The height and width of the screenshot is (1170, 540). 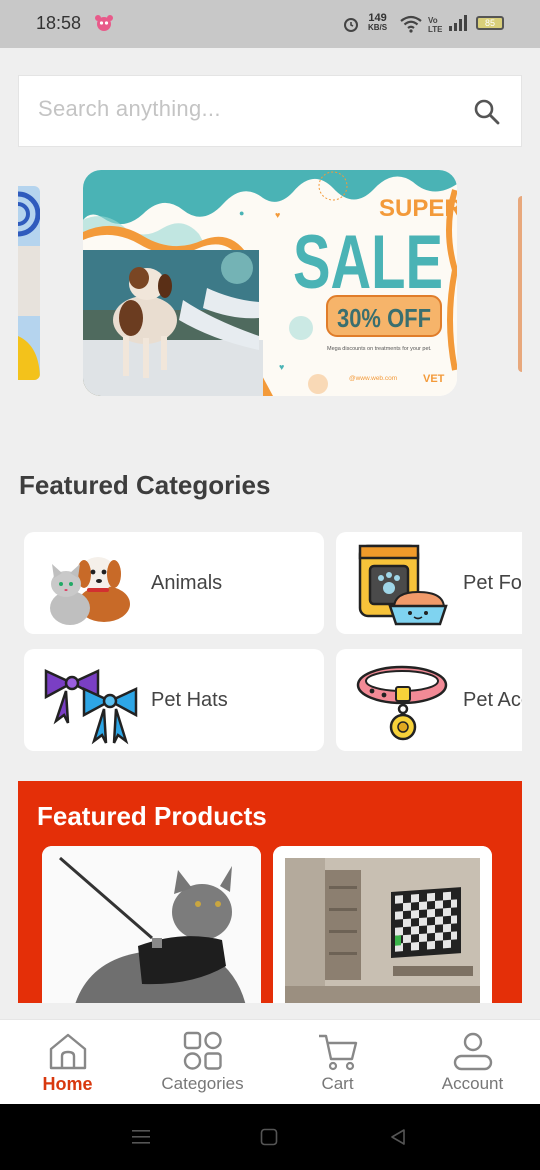 I want to click on network-speed: 149 KB/S, so click(x=378, y=22).